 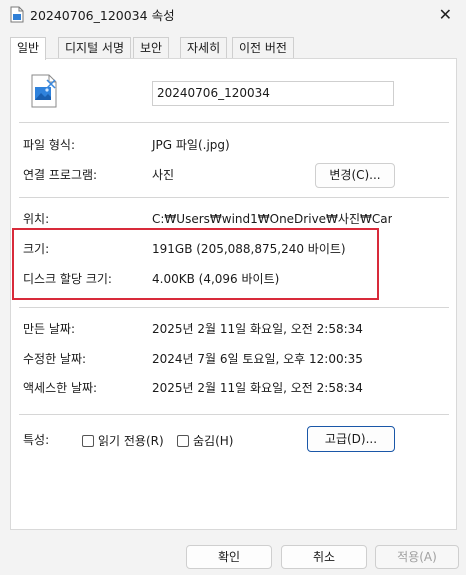 I want to click on file-icon, so click(x=17, y=14).